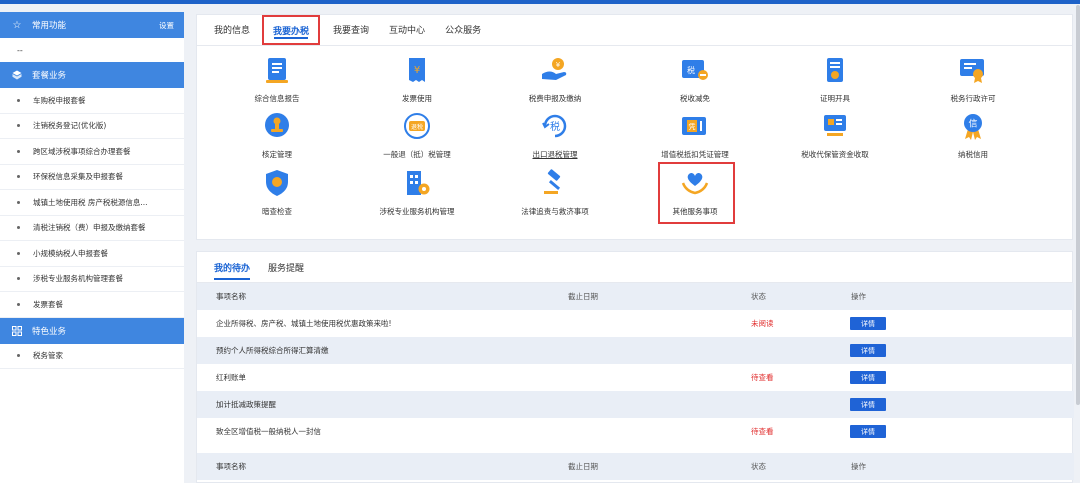 Image resolution: width=1080 pixels, height=483 pixels. I want to click on building-gear-icon, so click(417, 183).